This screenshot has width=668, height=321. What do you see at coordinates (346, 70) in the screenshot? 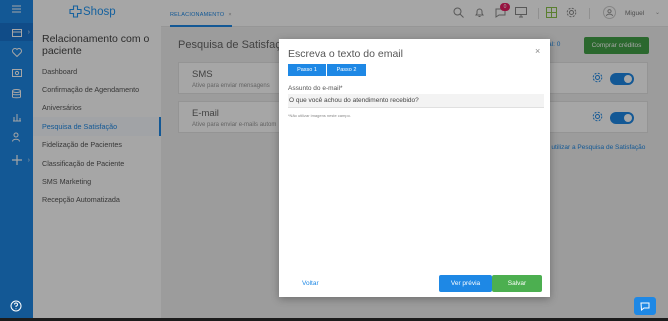
I see `step-2-tab: Passo 2` at bounding box center [346, 70].